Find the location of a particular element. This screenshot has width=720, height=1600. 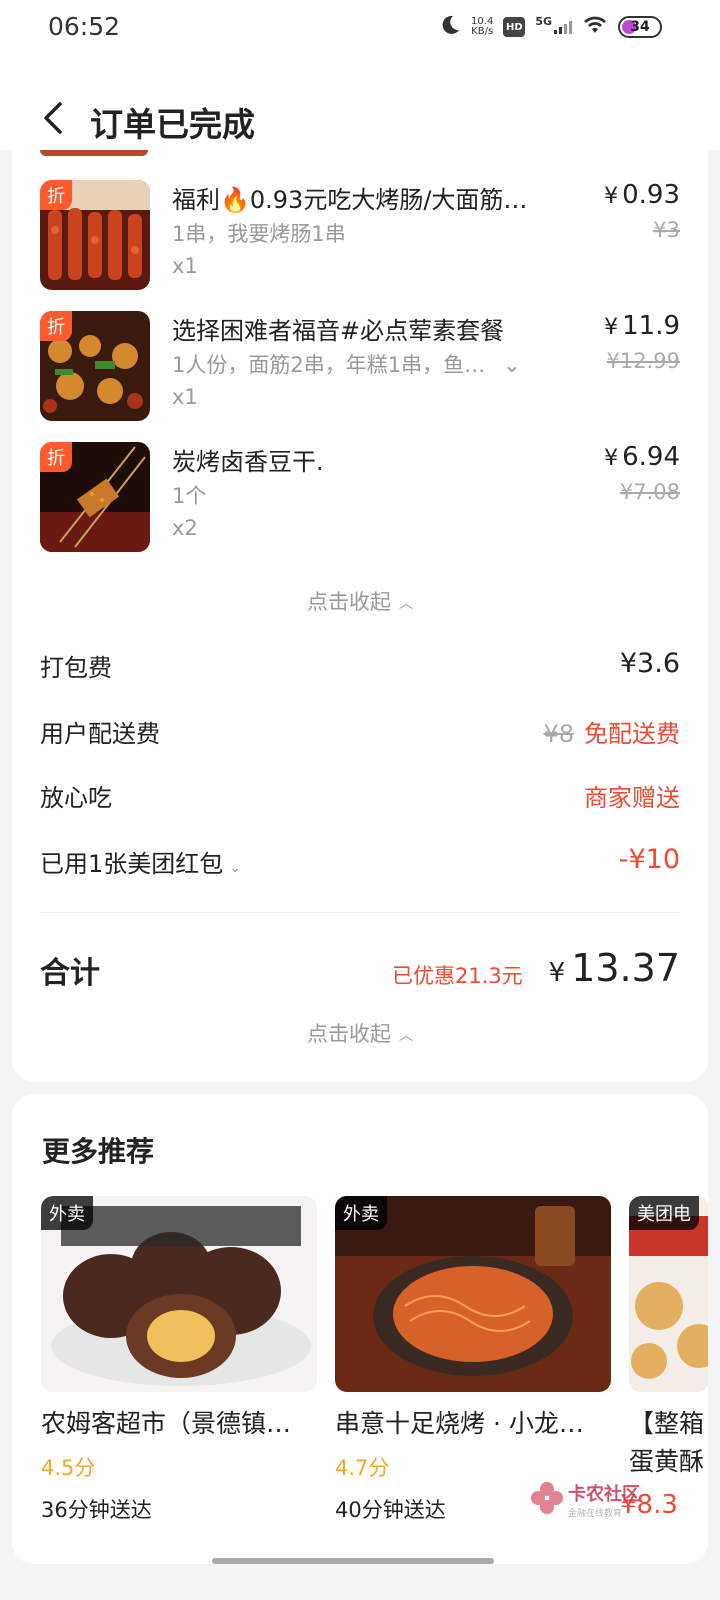

flower-icon is located at coordinates (547, 1500).